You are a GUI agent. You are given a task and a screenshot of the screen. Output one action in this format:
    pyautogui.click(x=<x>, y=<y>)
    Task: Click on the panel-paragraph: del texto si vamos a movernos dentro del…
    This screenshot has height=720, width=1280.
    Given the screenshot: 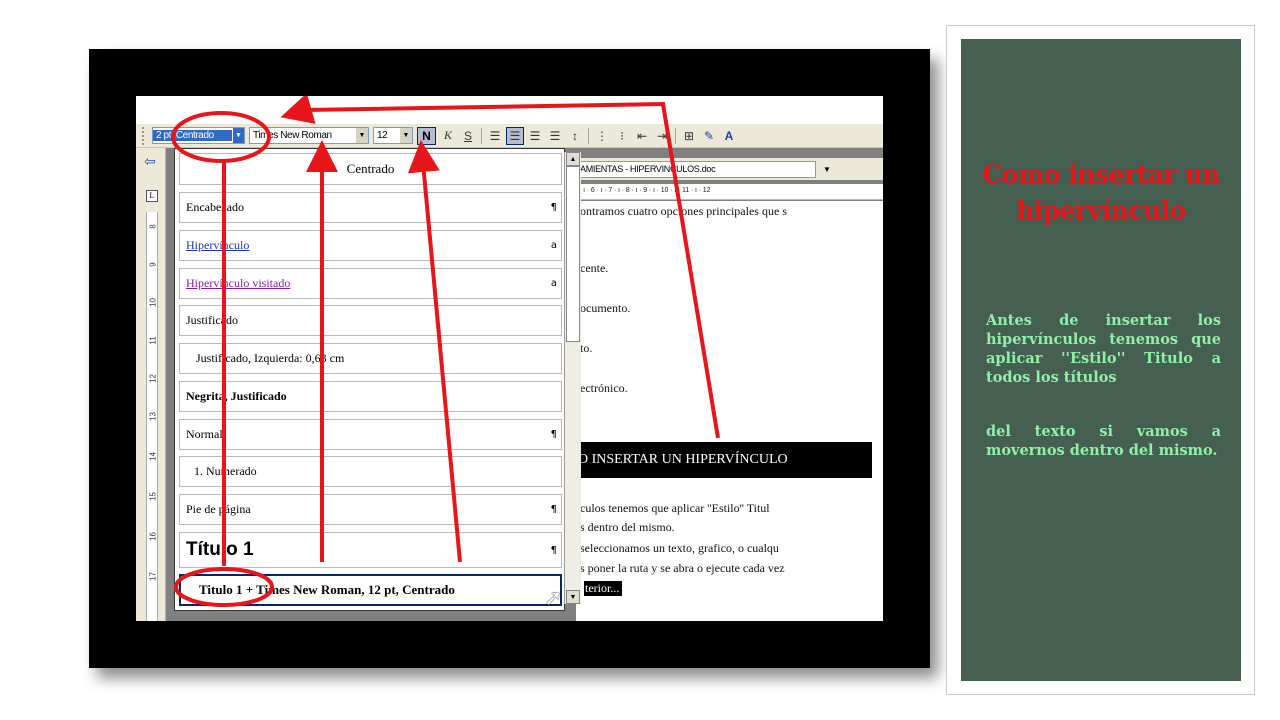 What is the action you would take?
    pyautogui.click(x=1103, y=441)
    